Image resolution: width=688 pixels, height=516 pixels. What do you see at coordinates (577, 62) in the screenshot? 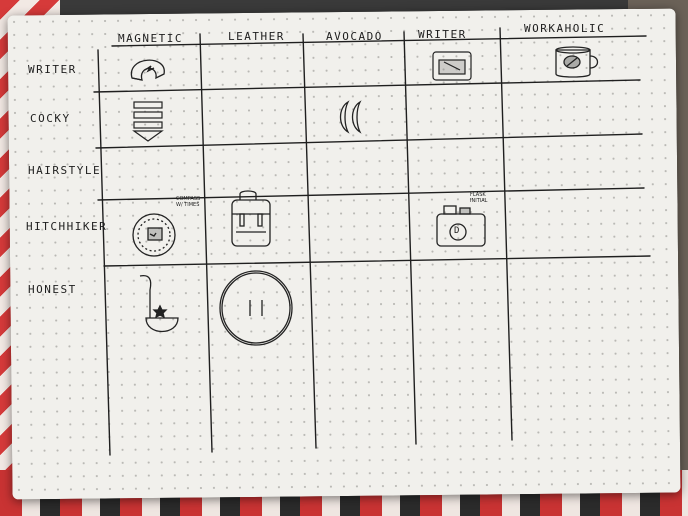
I see `coffee-mug-icon` at bounding box center [577, 62].